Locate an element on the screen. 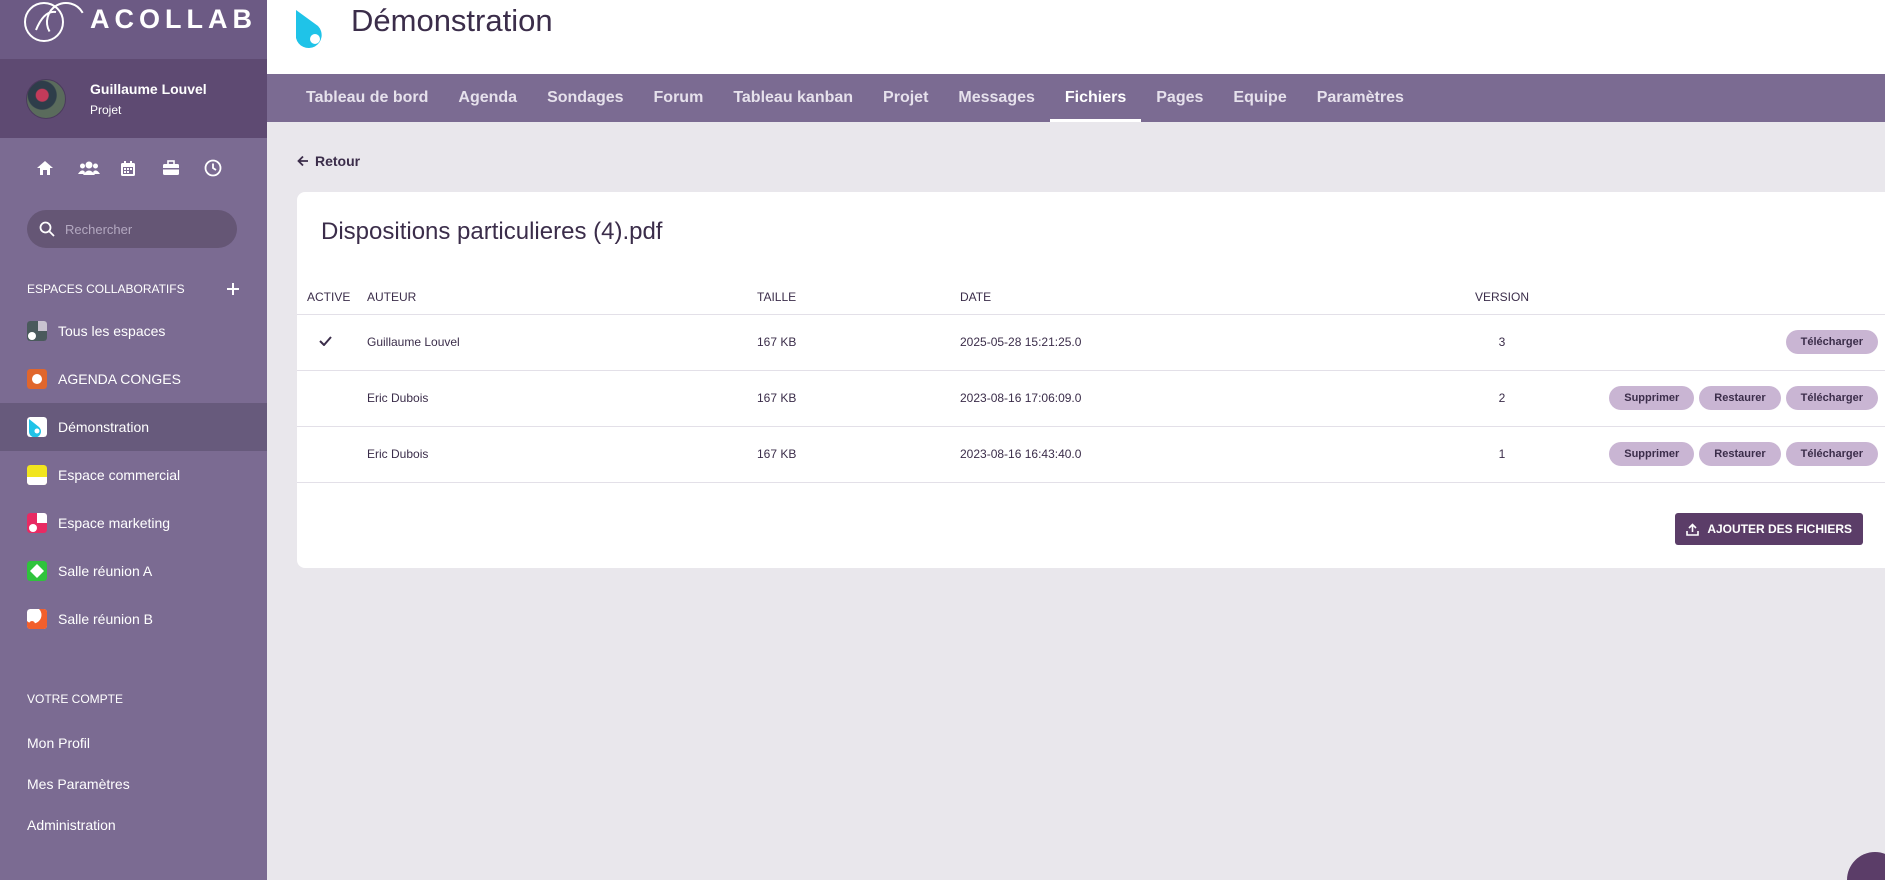 The width and height of the screenshot is (1885, 880). col-author: AUTEUR is located at coordinates (562, 297).